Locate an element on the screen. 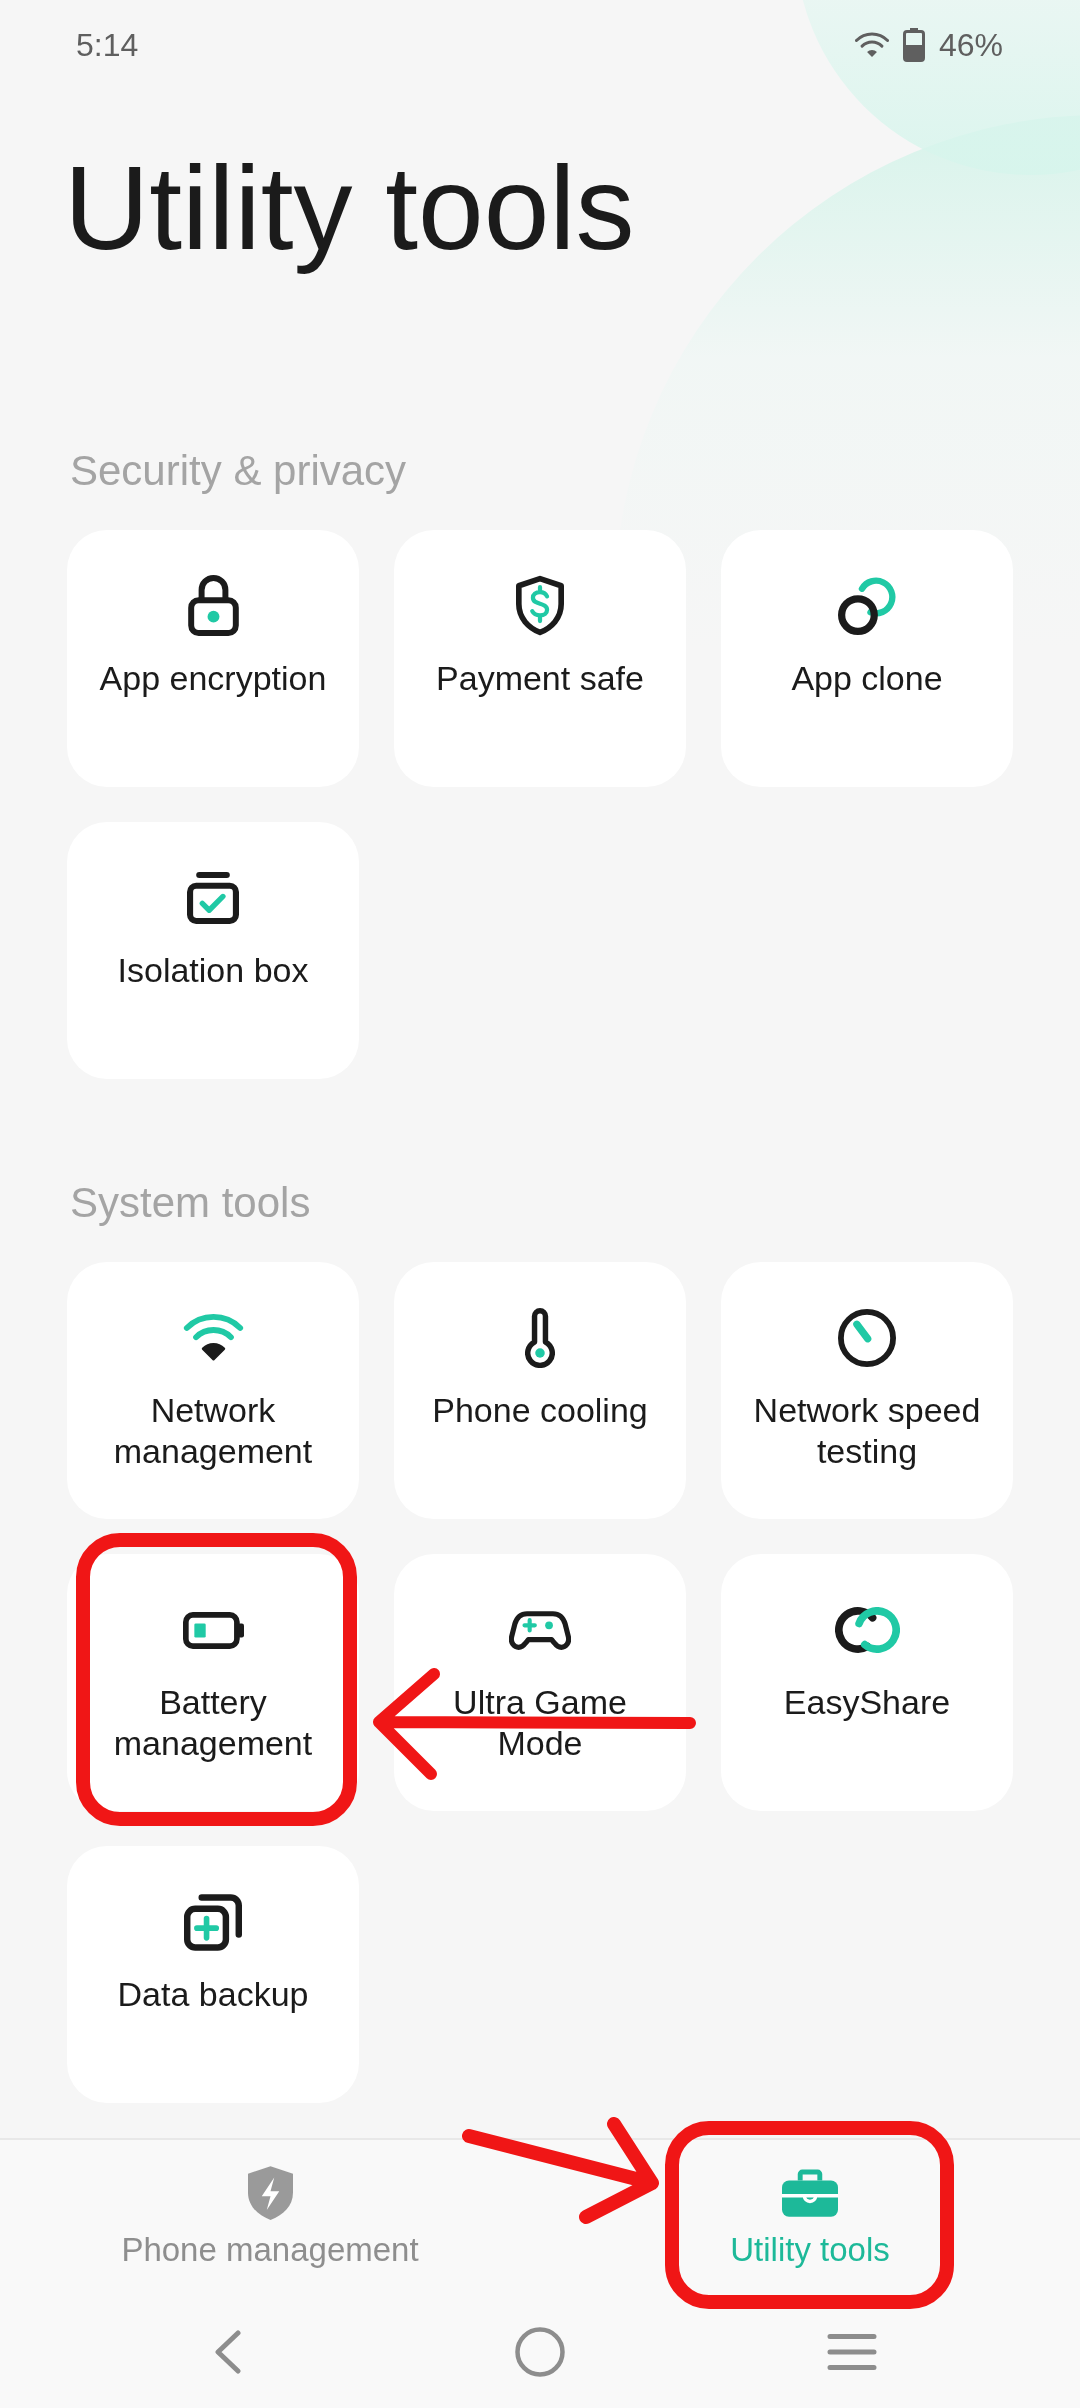 The width and height of the screenshot is (1080, 2408). linked-rings-icon is located at coordinates (867, 1630).